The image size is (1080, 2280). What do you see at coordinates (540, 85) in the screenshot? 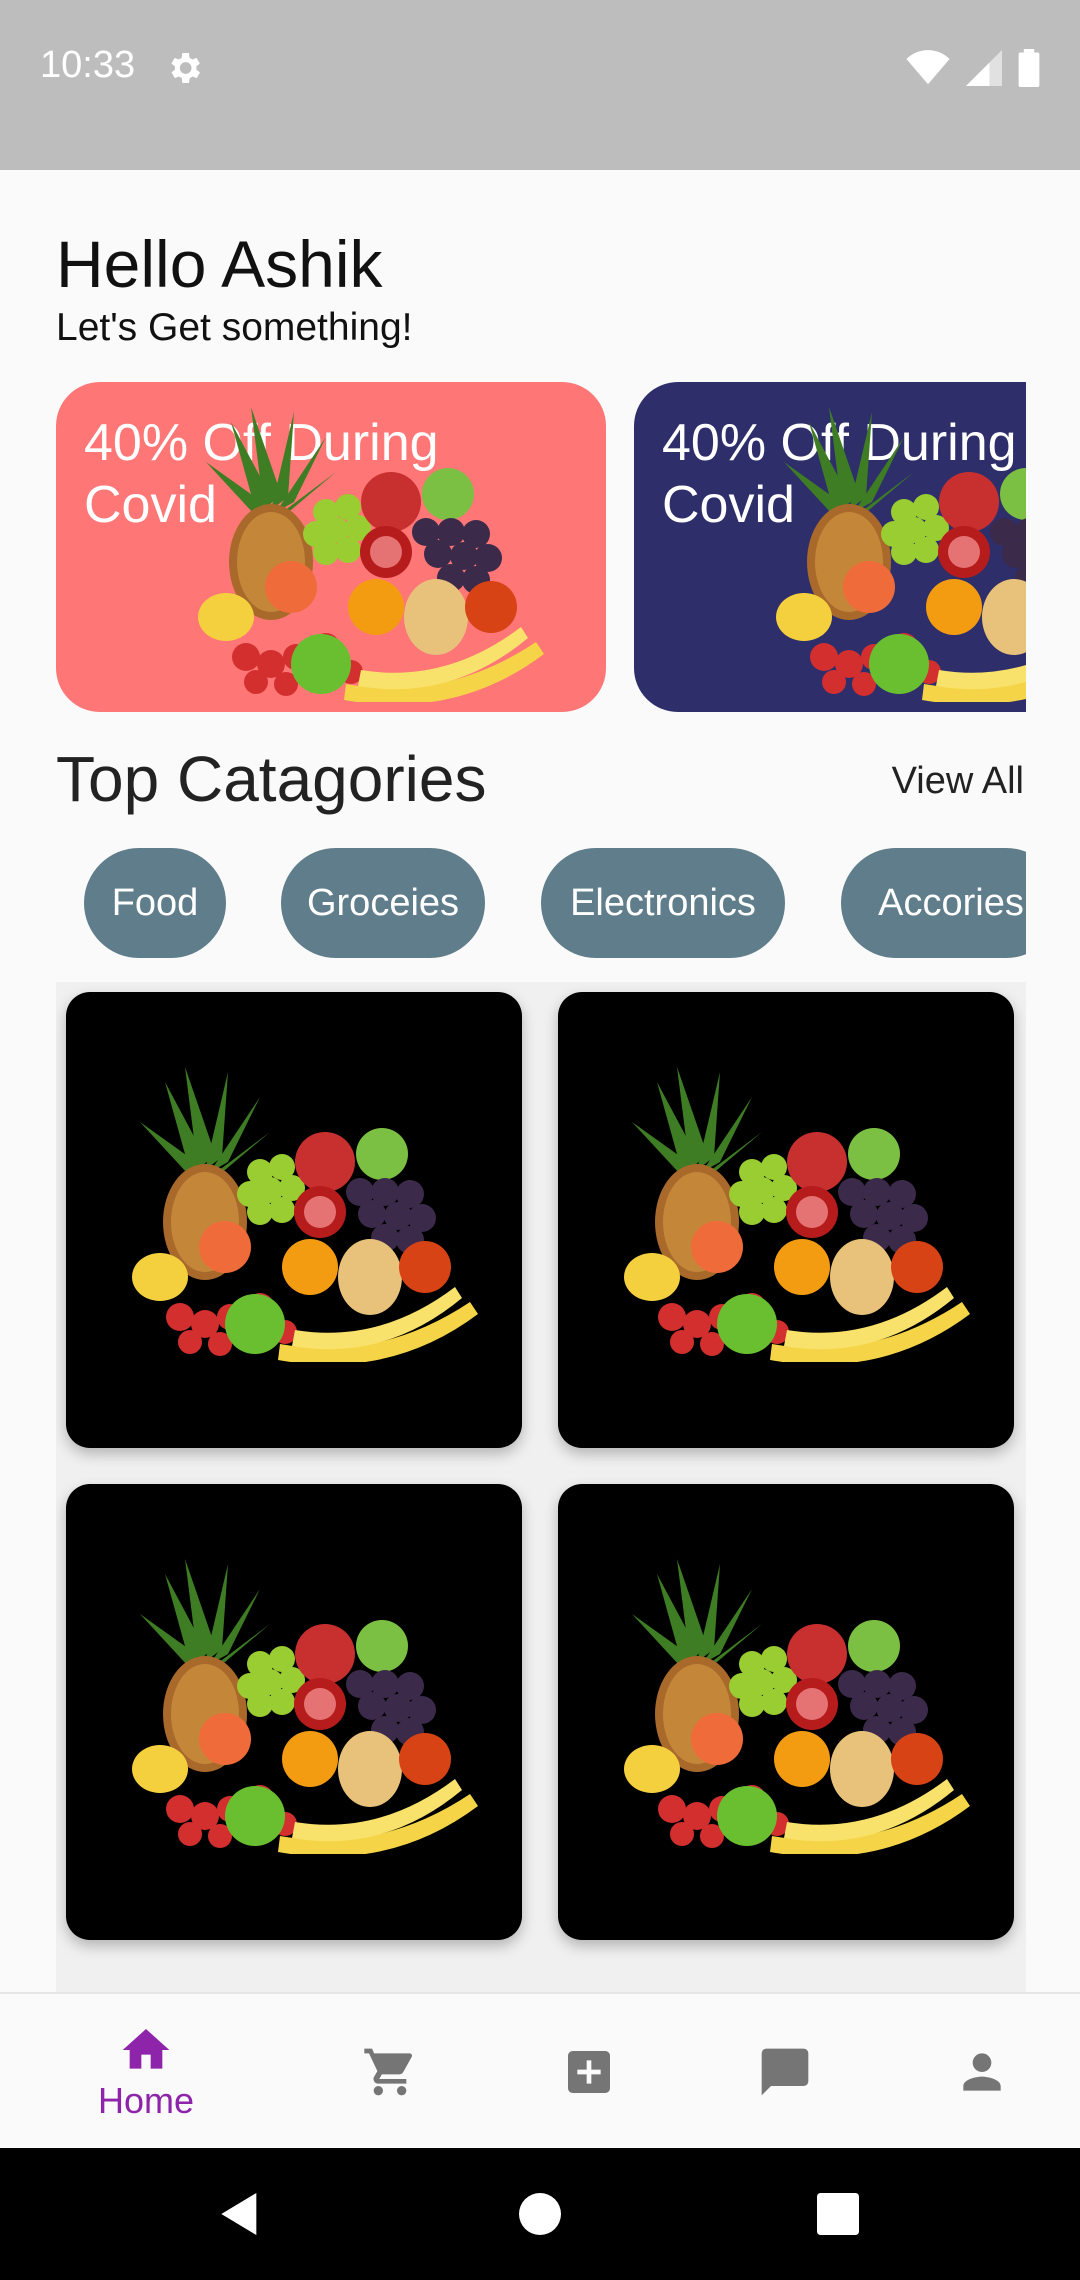
I see `status-bar: 10:33` at bounding box center [540, 85].